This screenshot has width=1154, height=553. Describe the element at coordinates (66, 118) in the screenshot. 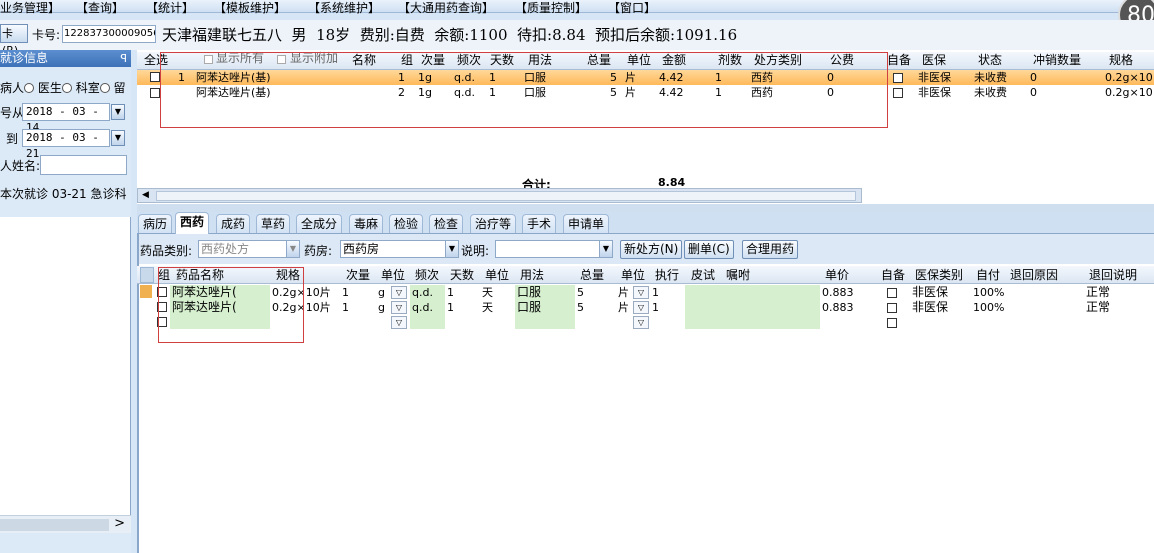

I see `date-from-input: 2018 - 03 - 14` at that location.